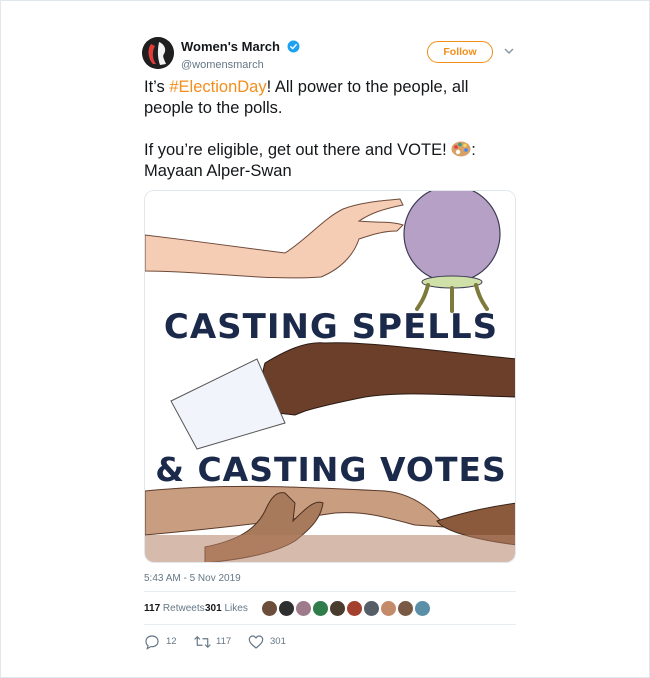  What do you see at coordinates (217, 87) in the screenshot?
I see `hashtag-link: #ElectionDay` at bounding box center [217, 87].